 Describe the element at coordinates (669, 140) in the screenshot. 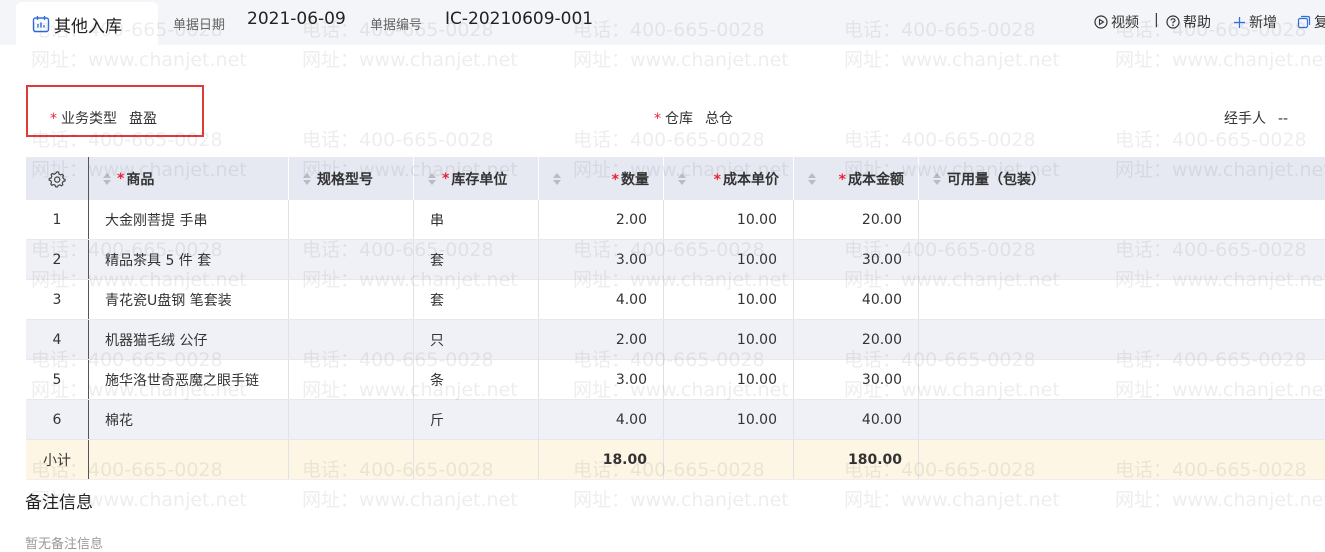

I see `watermark-phone: 电话：400-665-0028` at that location.